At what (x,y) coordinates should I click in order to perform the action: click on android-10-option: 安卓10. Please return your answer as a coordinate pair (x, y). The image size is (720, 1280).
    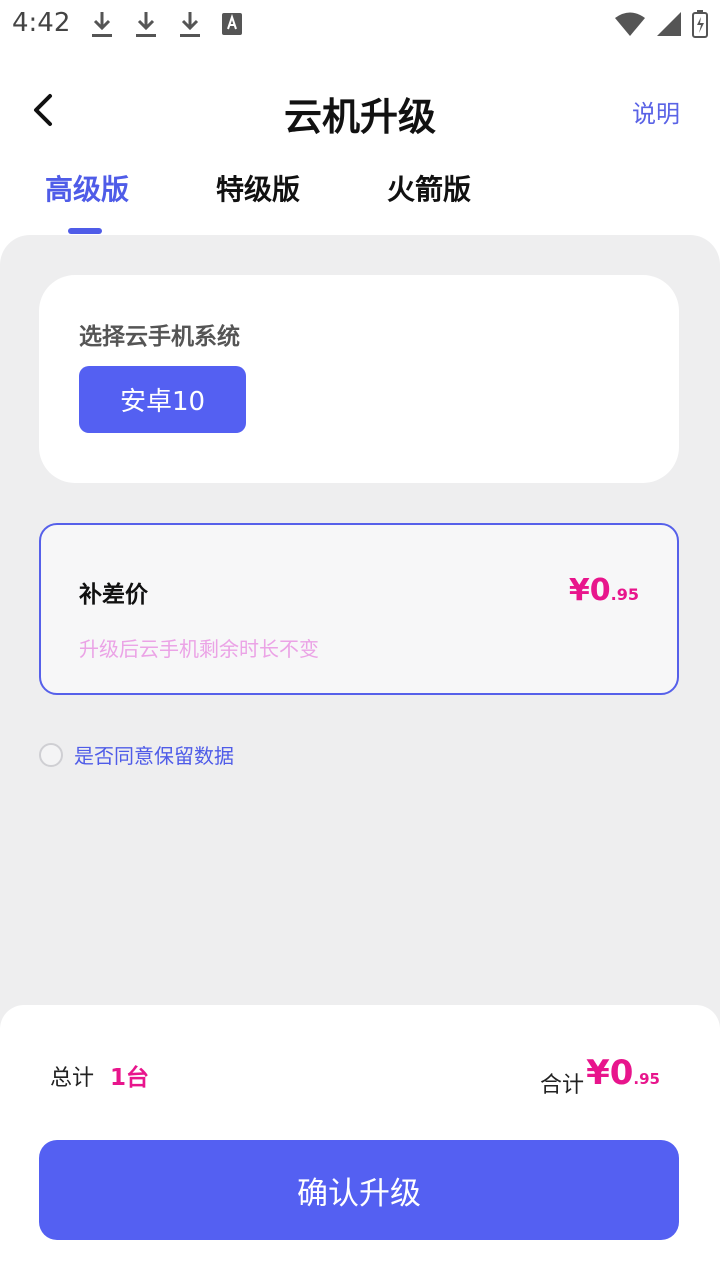
    Looking at the image, I should click on (162, 399).